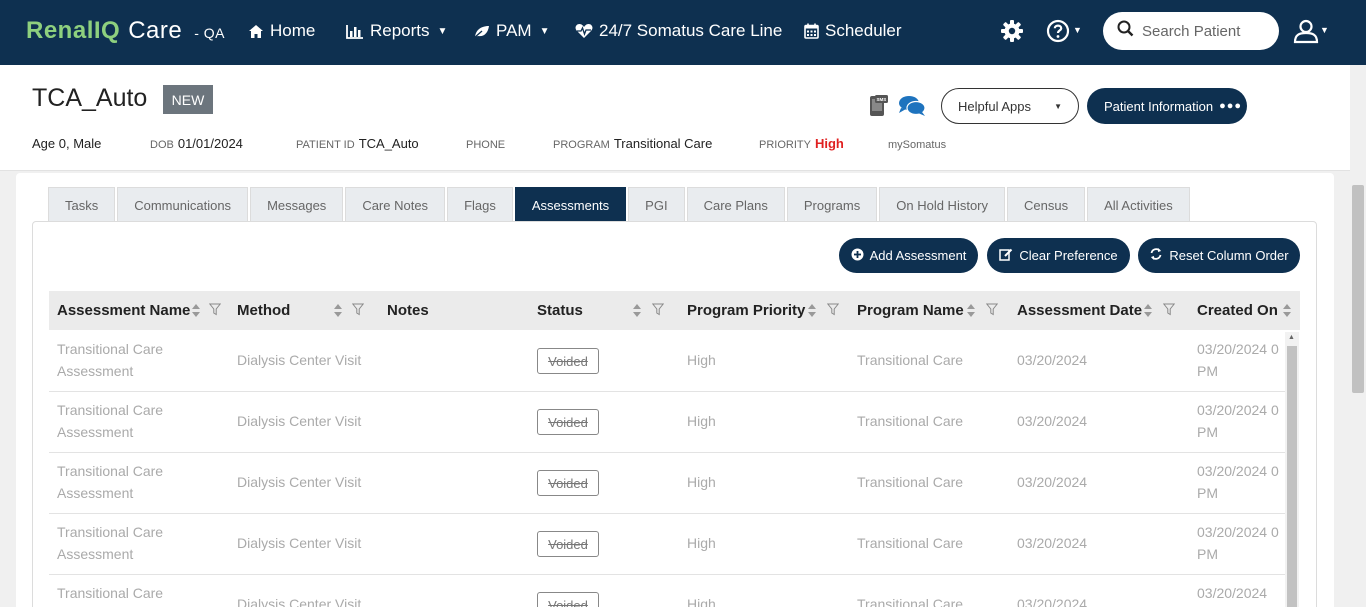 The height and width of the screenshot is (607, 1366). I want to click on search-patient-input, so click(1207, 31).